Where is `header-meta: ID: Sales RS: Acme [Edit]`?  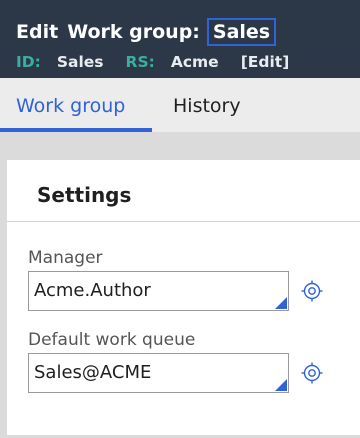 header-meta: ID: Sales RS: Acme [Edit] is located at coordinates (152, 62).